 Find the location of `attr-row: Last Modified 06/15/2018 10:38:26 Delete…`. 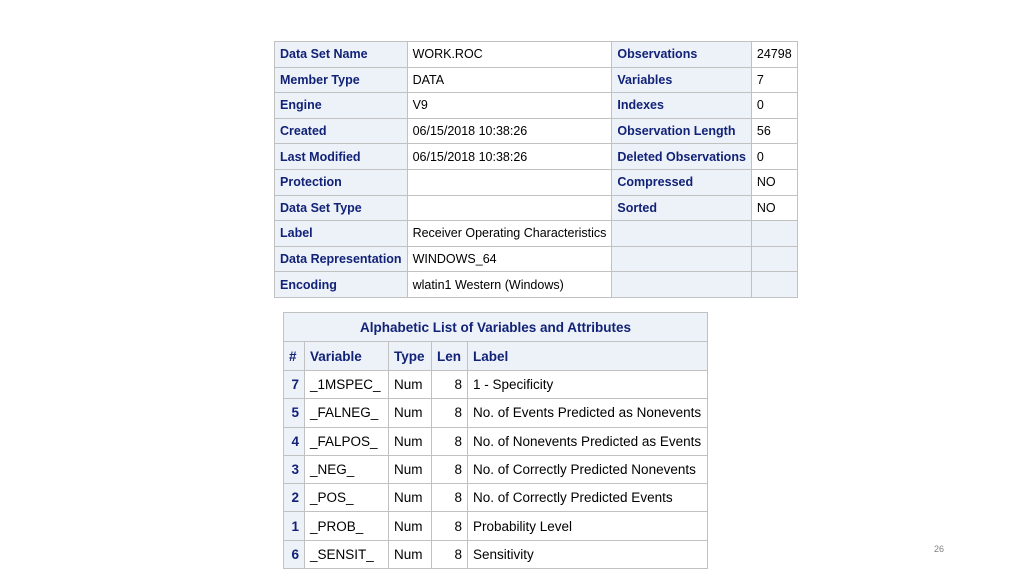

attr-row: Last Modified 06/15/2018 10:38:26 Delete… is located at coordinates (536, 156).